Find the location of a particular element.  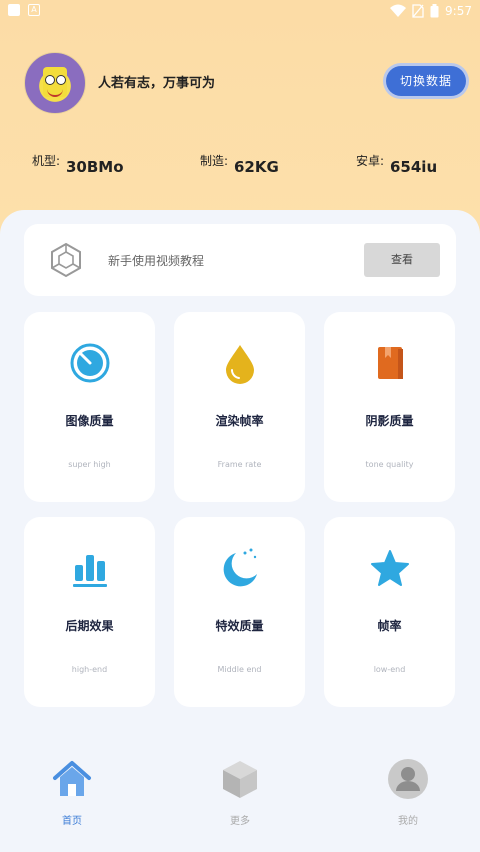

user-icon is located at coordinates (408, 779).